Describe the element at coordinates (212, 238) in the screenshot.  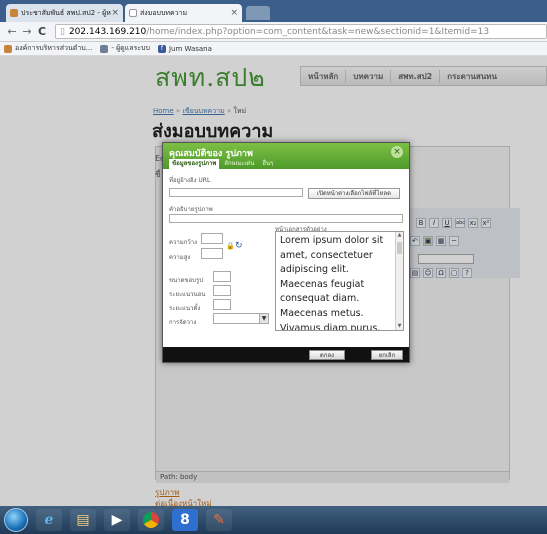
I see `width-input` at that location.